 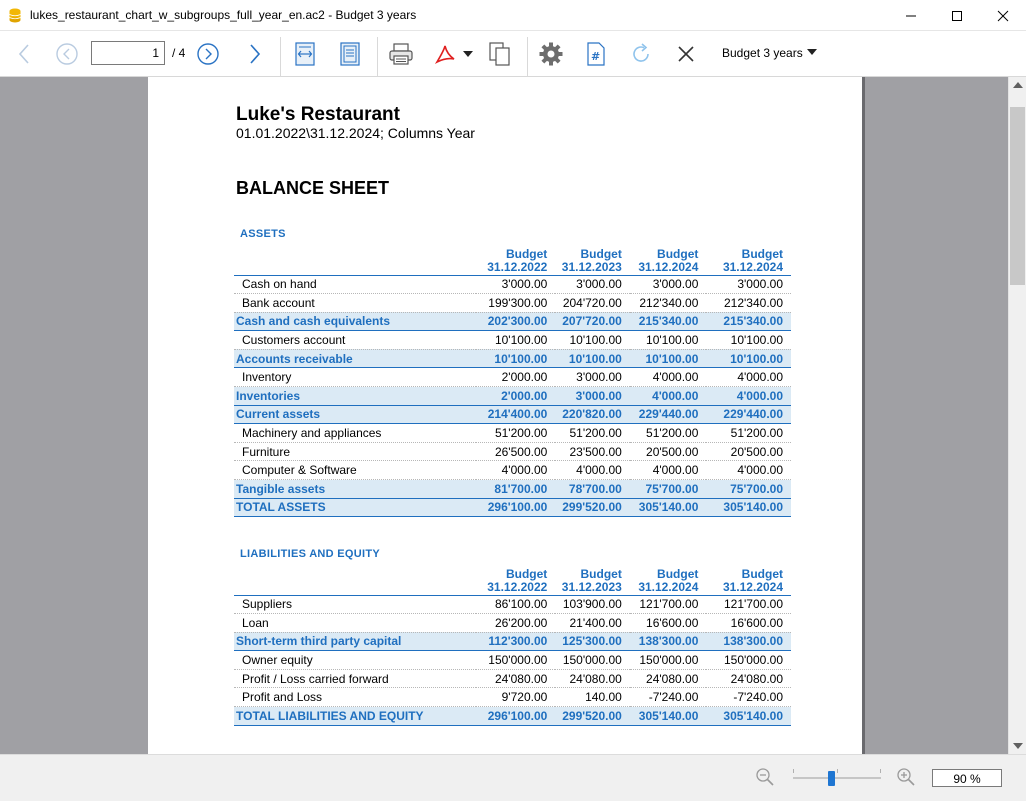 What do you see at coordinates (668, 322) in the screenshot?
I see `value-cell: 215'340.00` at bounding box center [668, 322].